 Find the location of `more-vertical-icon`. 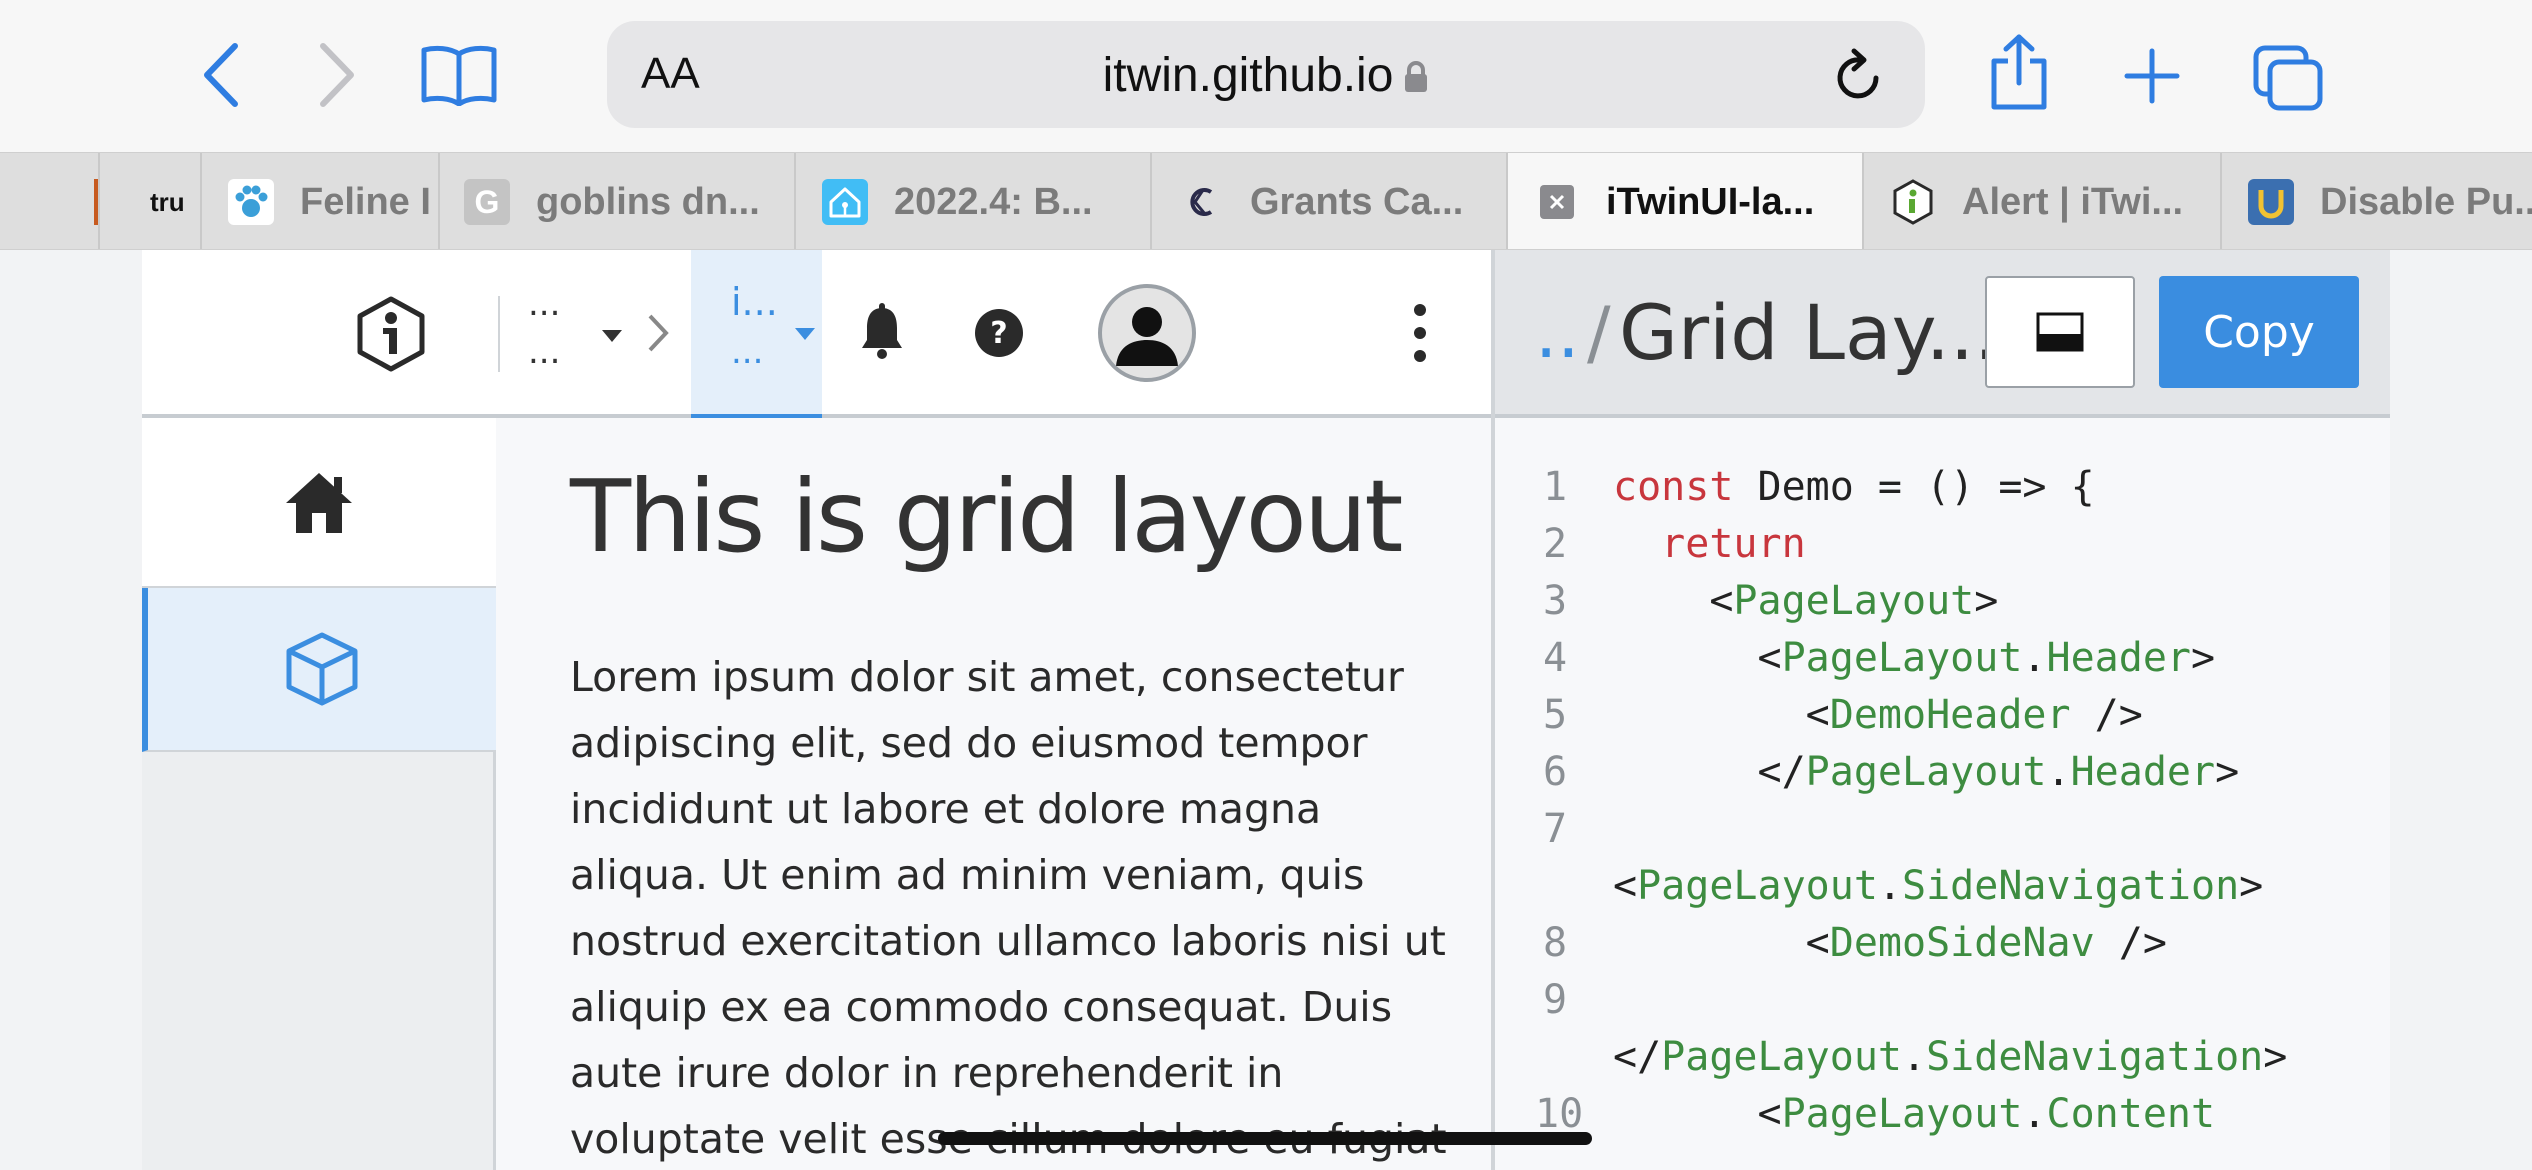

more-vertical-icon is located at coordinates (1420, 333).